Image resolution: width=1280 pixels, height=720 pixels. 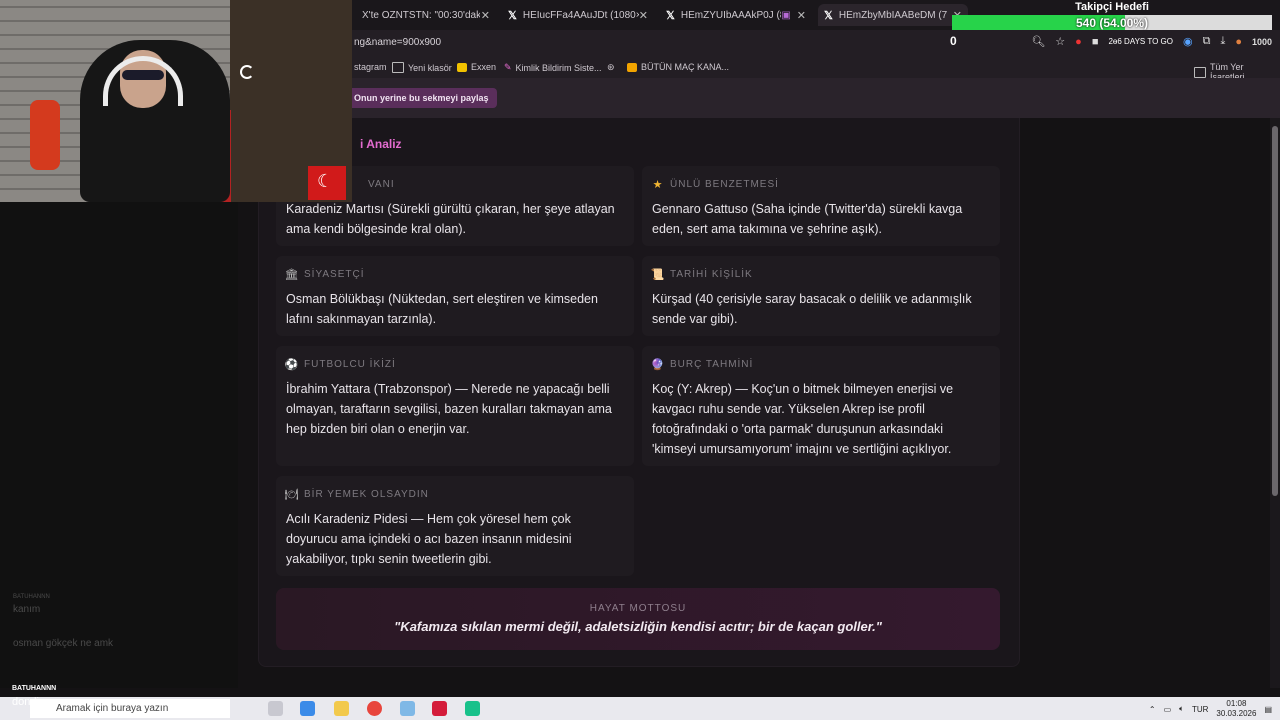 I want to click on task-view-icon, so click(x=275, y=708).